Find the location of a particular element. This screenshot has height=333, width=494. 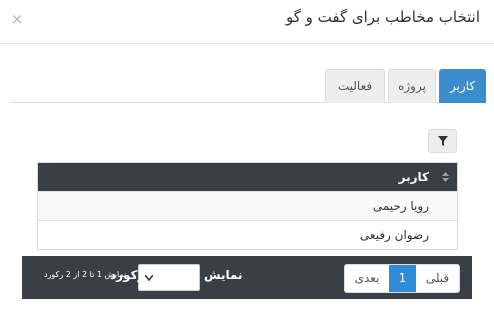

table-row: رضوان رفیعی is located at coordinates (247, 234).